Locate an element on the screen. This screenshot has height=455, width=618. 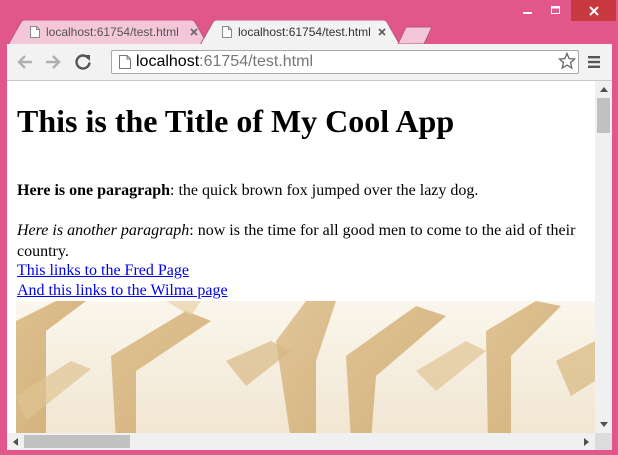
forward-icon is located at coordinates (53, 62).